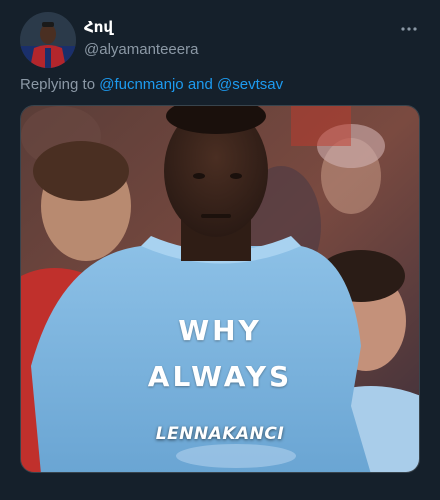 Image resolution: width=440 pixels, height=500 pixels. What do you see at coordinates (141, 49) in the screenshot?
I see `user-handle: @alyamanteeera` at bounding box center [141, 49].